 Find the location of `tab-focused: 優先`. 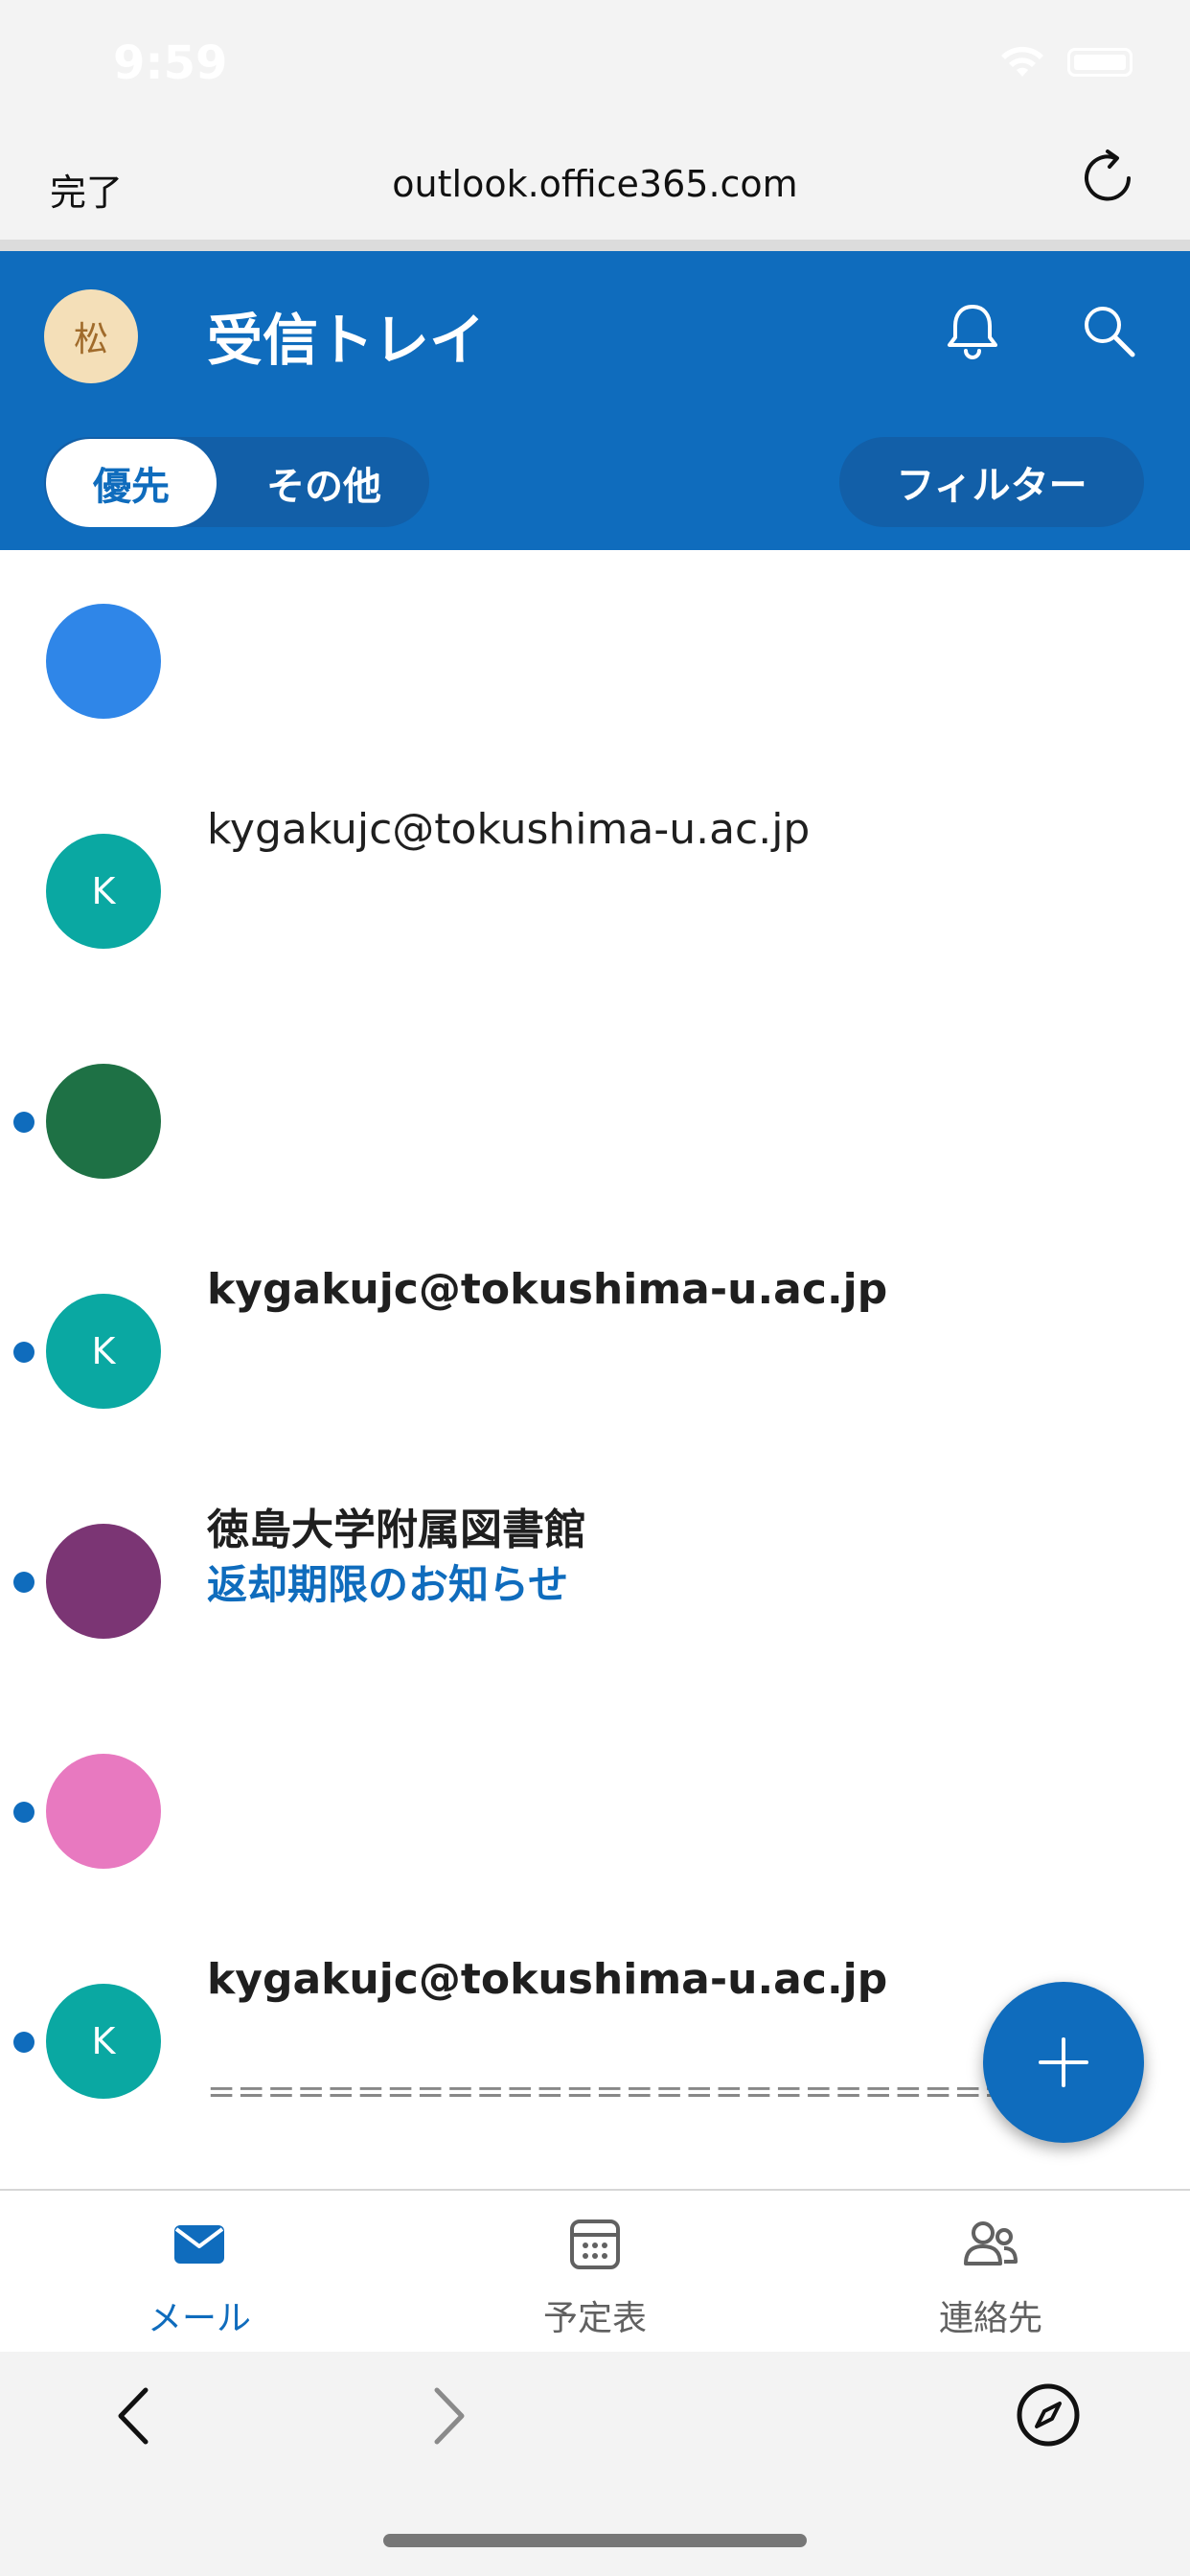

tab-focused: 優先 is located at coordinates (132, 483).